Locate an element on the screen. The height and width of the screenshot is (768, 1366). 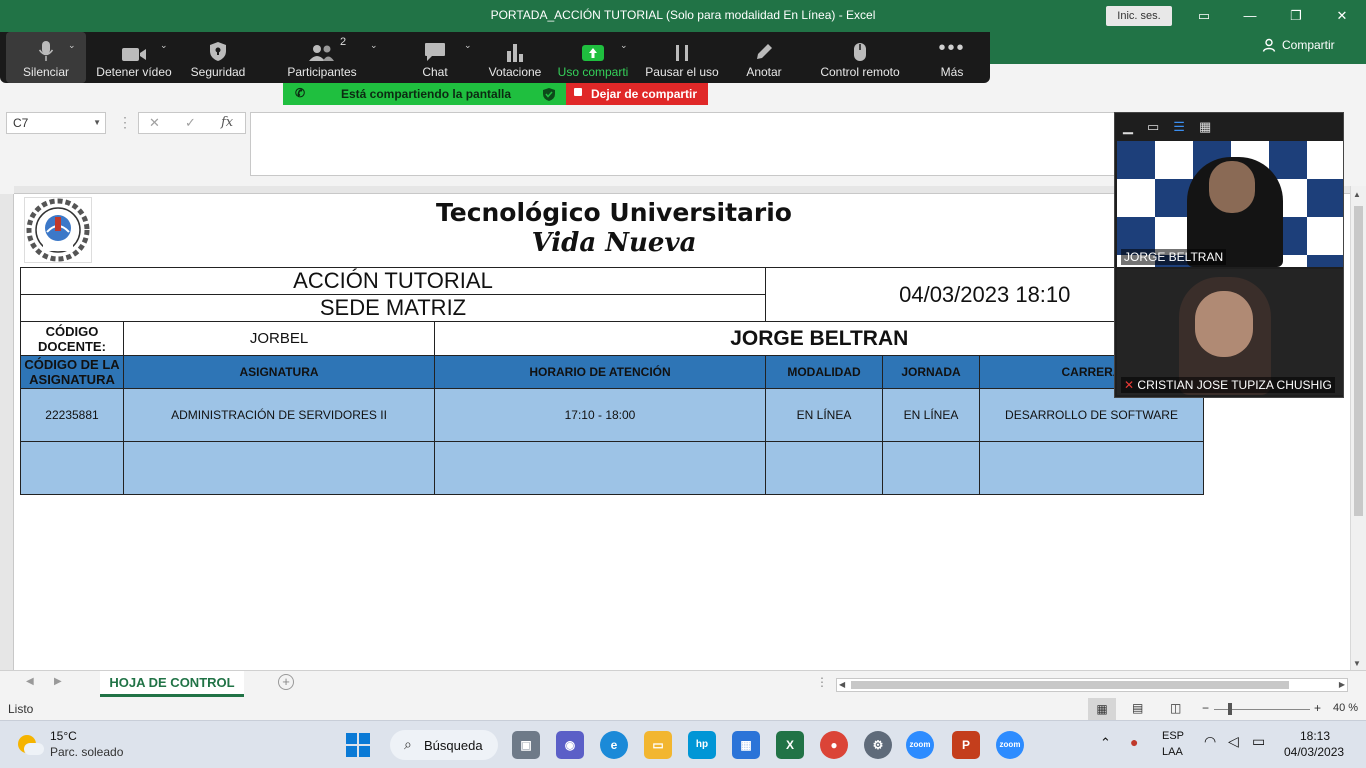
video-tile-cristian: ✕ CRISTIAN JOSE TUPIZA CHUSHIG is located at coordinates (1230, 332).